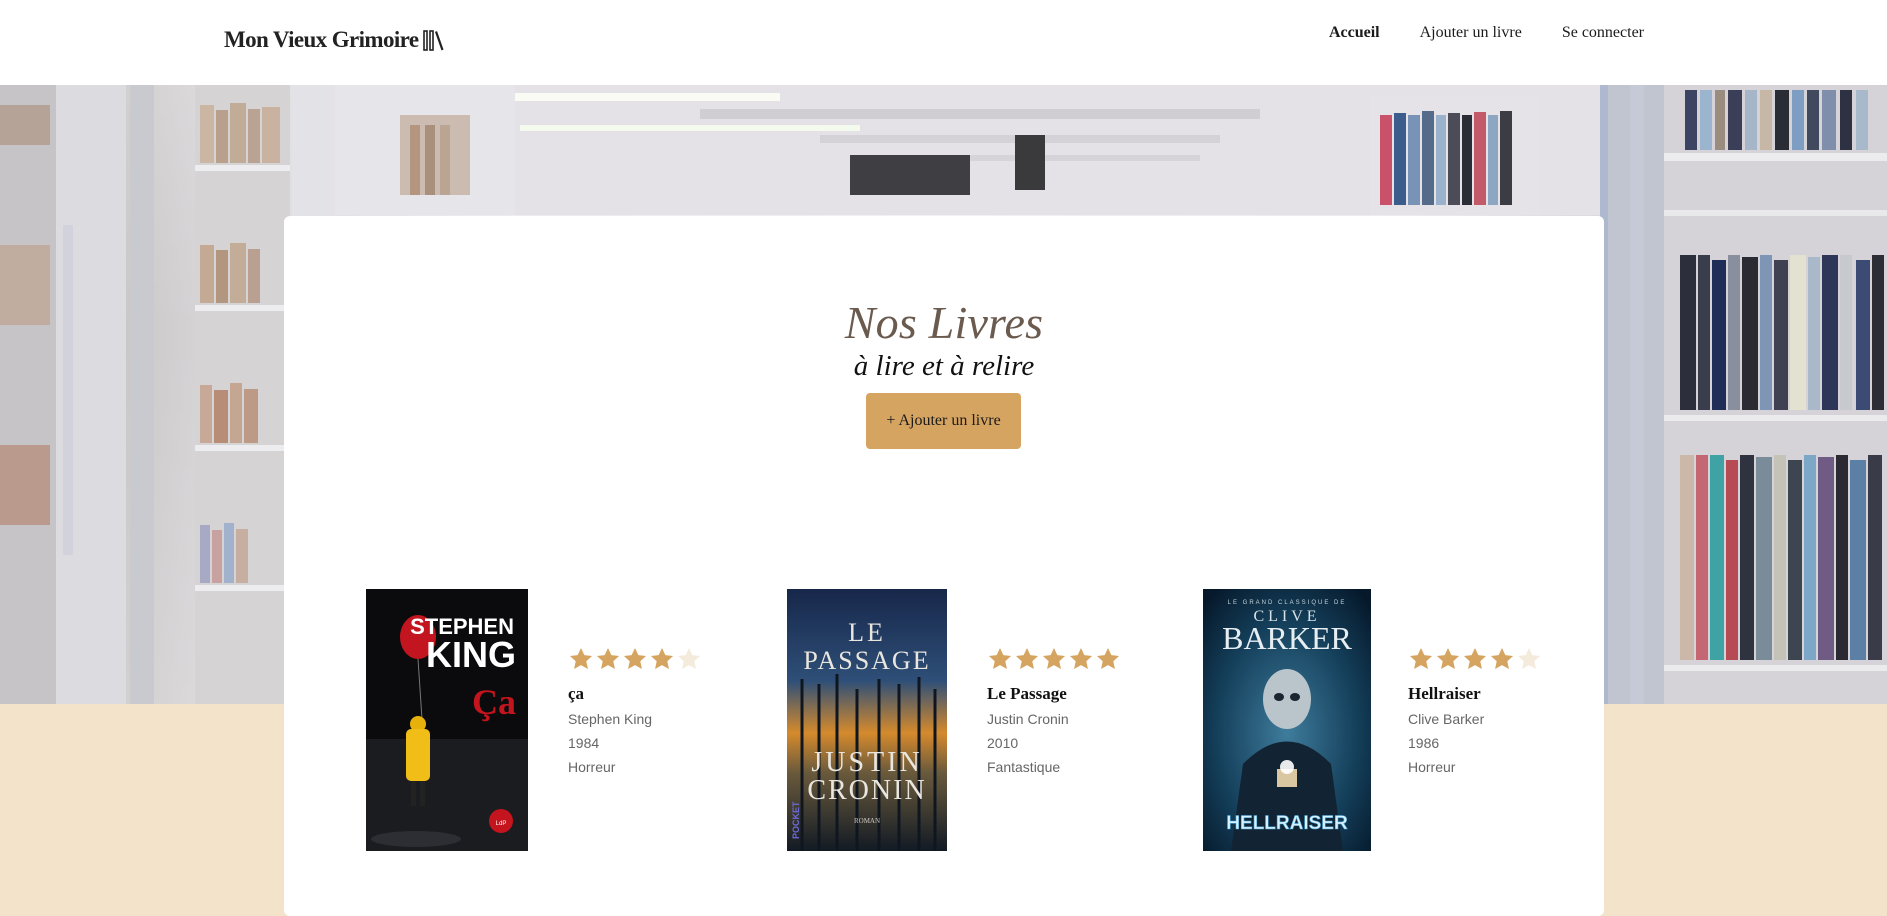 This screenshot has height=916, width=1887. I want to click on book-author: Justin Cronin, so click(1028, 719).